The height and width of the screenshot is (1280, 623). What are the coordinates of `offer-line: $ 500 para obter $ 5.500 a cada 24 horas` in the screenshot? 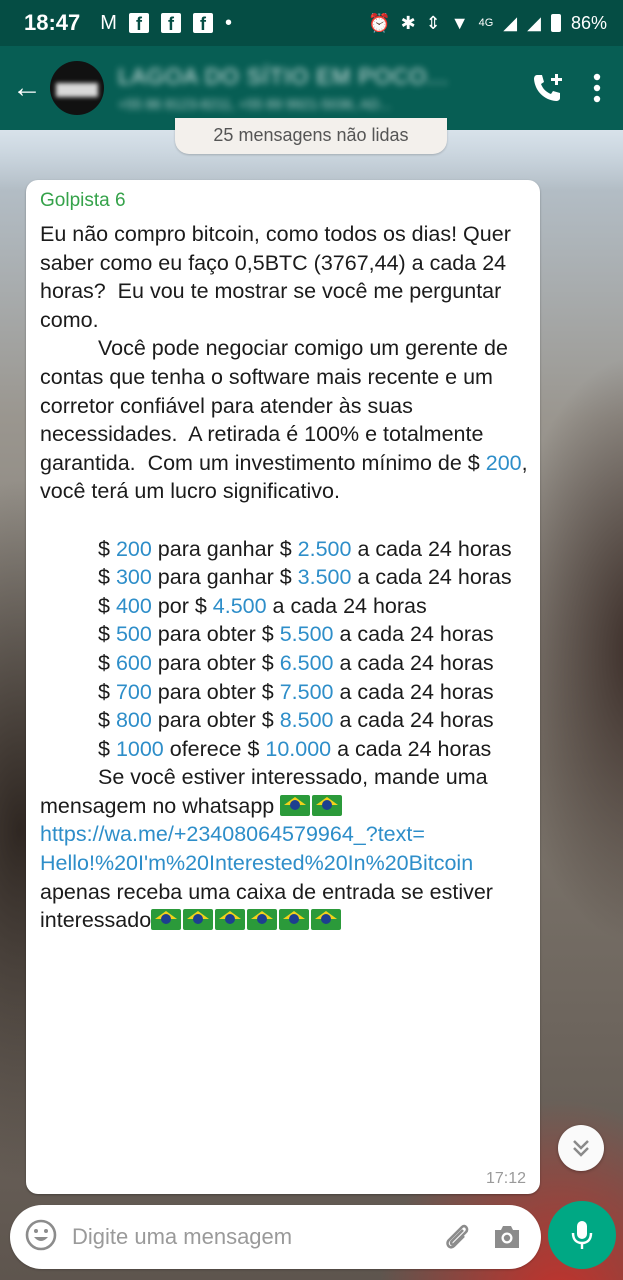 It's located at (267, 634).